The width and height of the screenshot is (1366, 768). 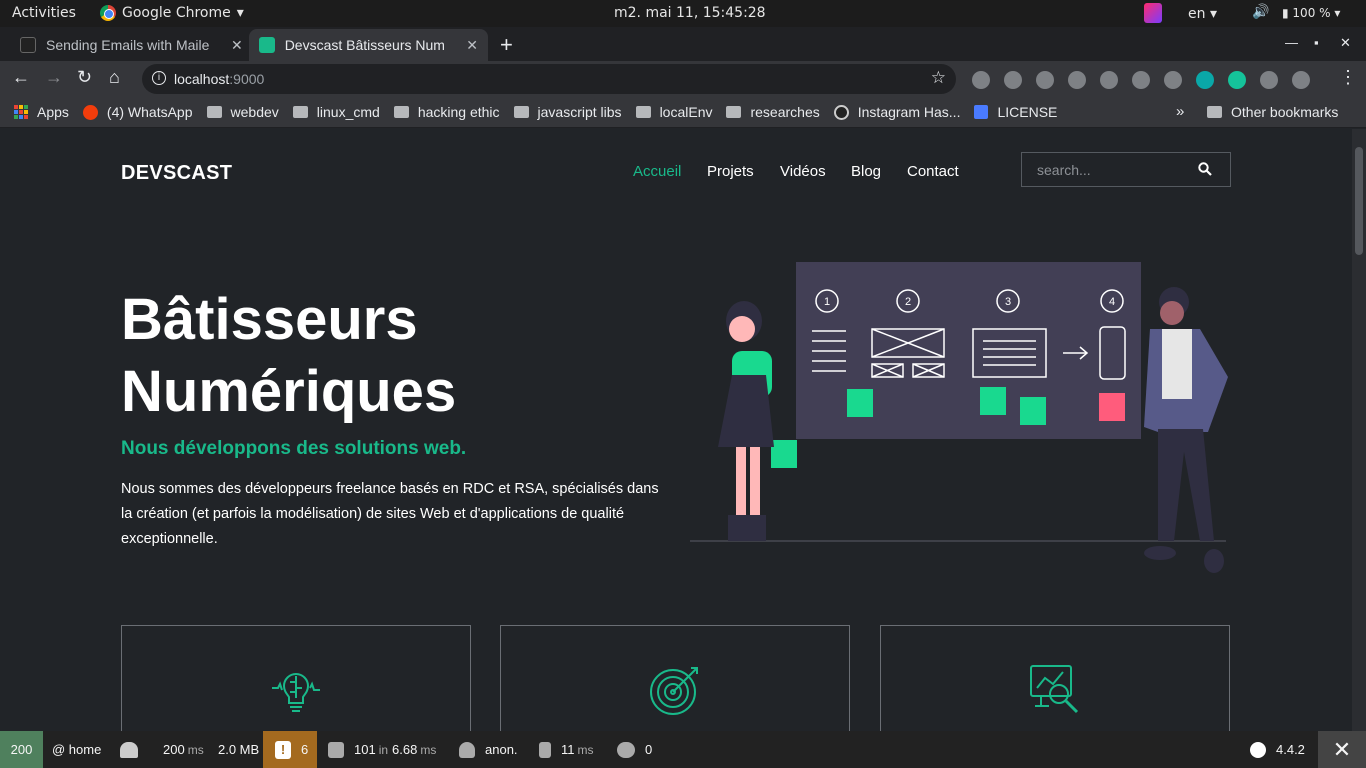 I want to click on search-extension-icon, so click(x=1045, y=80).